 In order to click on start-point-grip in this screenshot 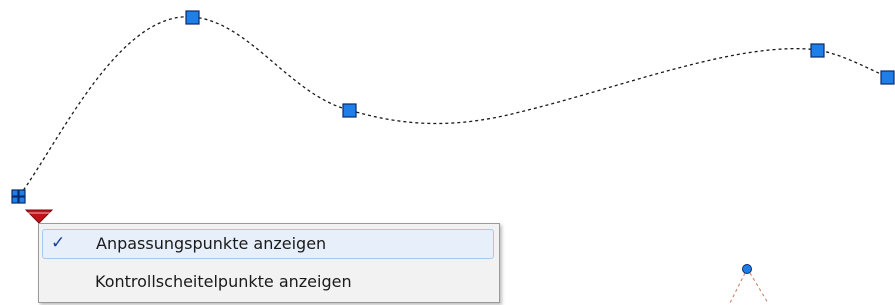, I will do `click(18, 196)`.